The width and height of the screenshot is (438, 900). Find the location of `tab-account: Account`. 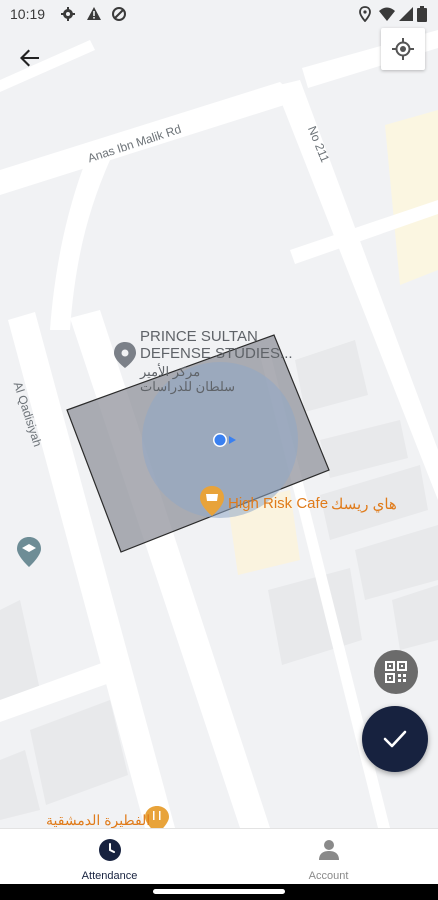

tab-account: Account is located at coordinates (328, 857).